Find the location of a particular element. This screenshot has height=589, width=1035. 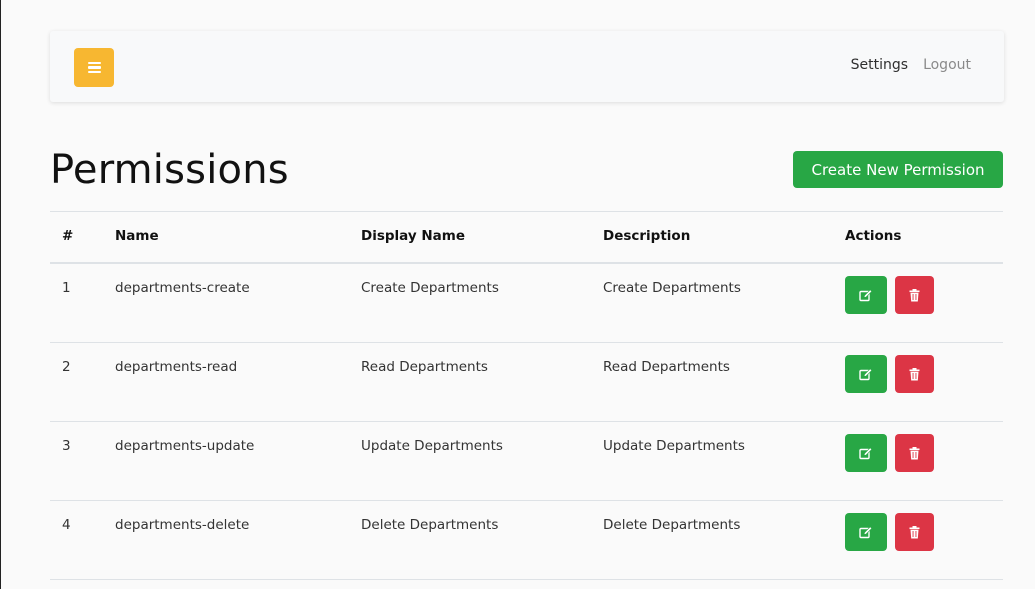

row-name: departments-read is located at coordinates (176, 367).